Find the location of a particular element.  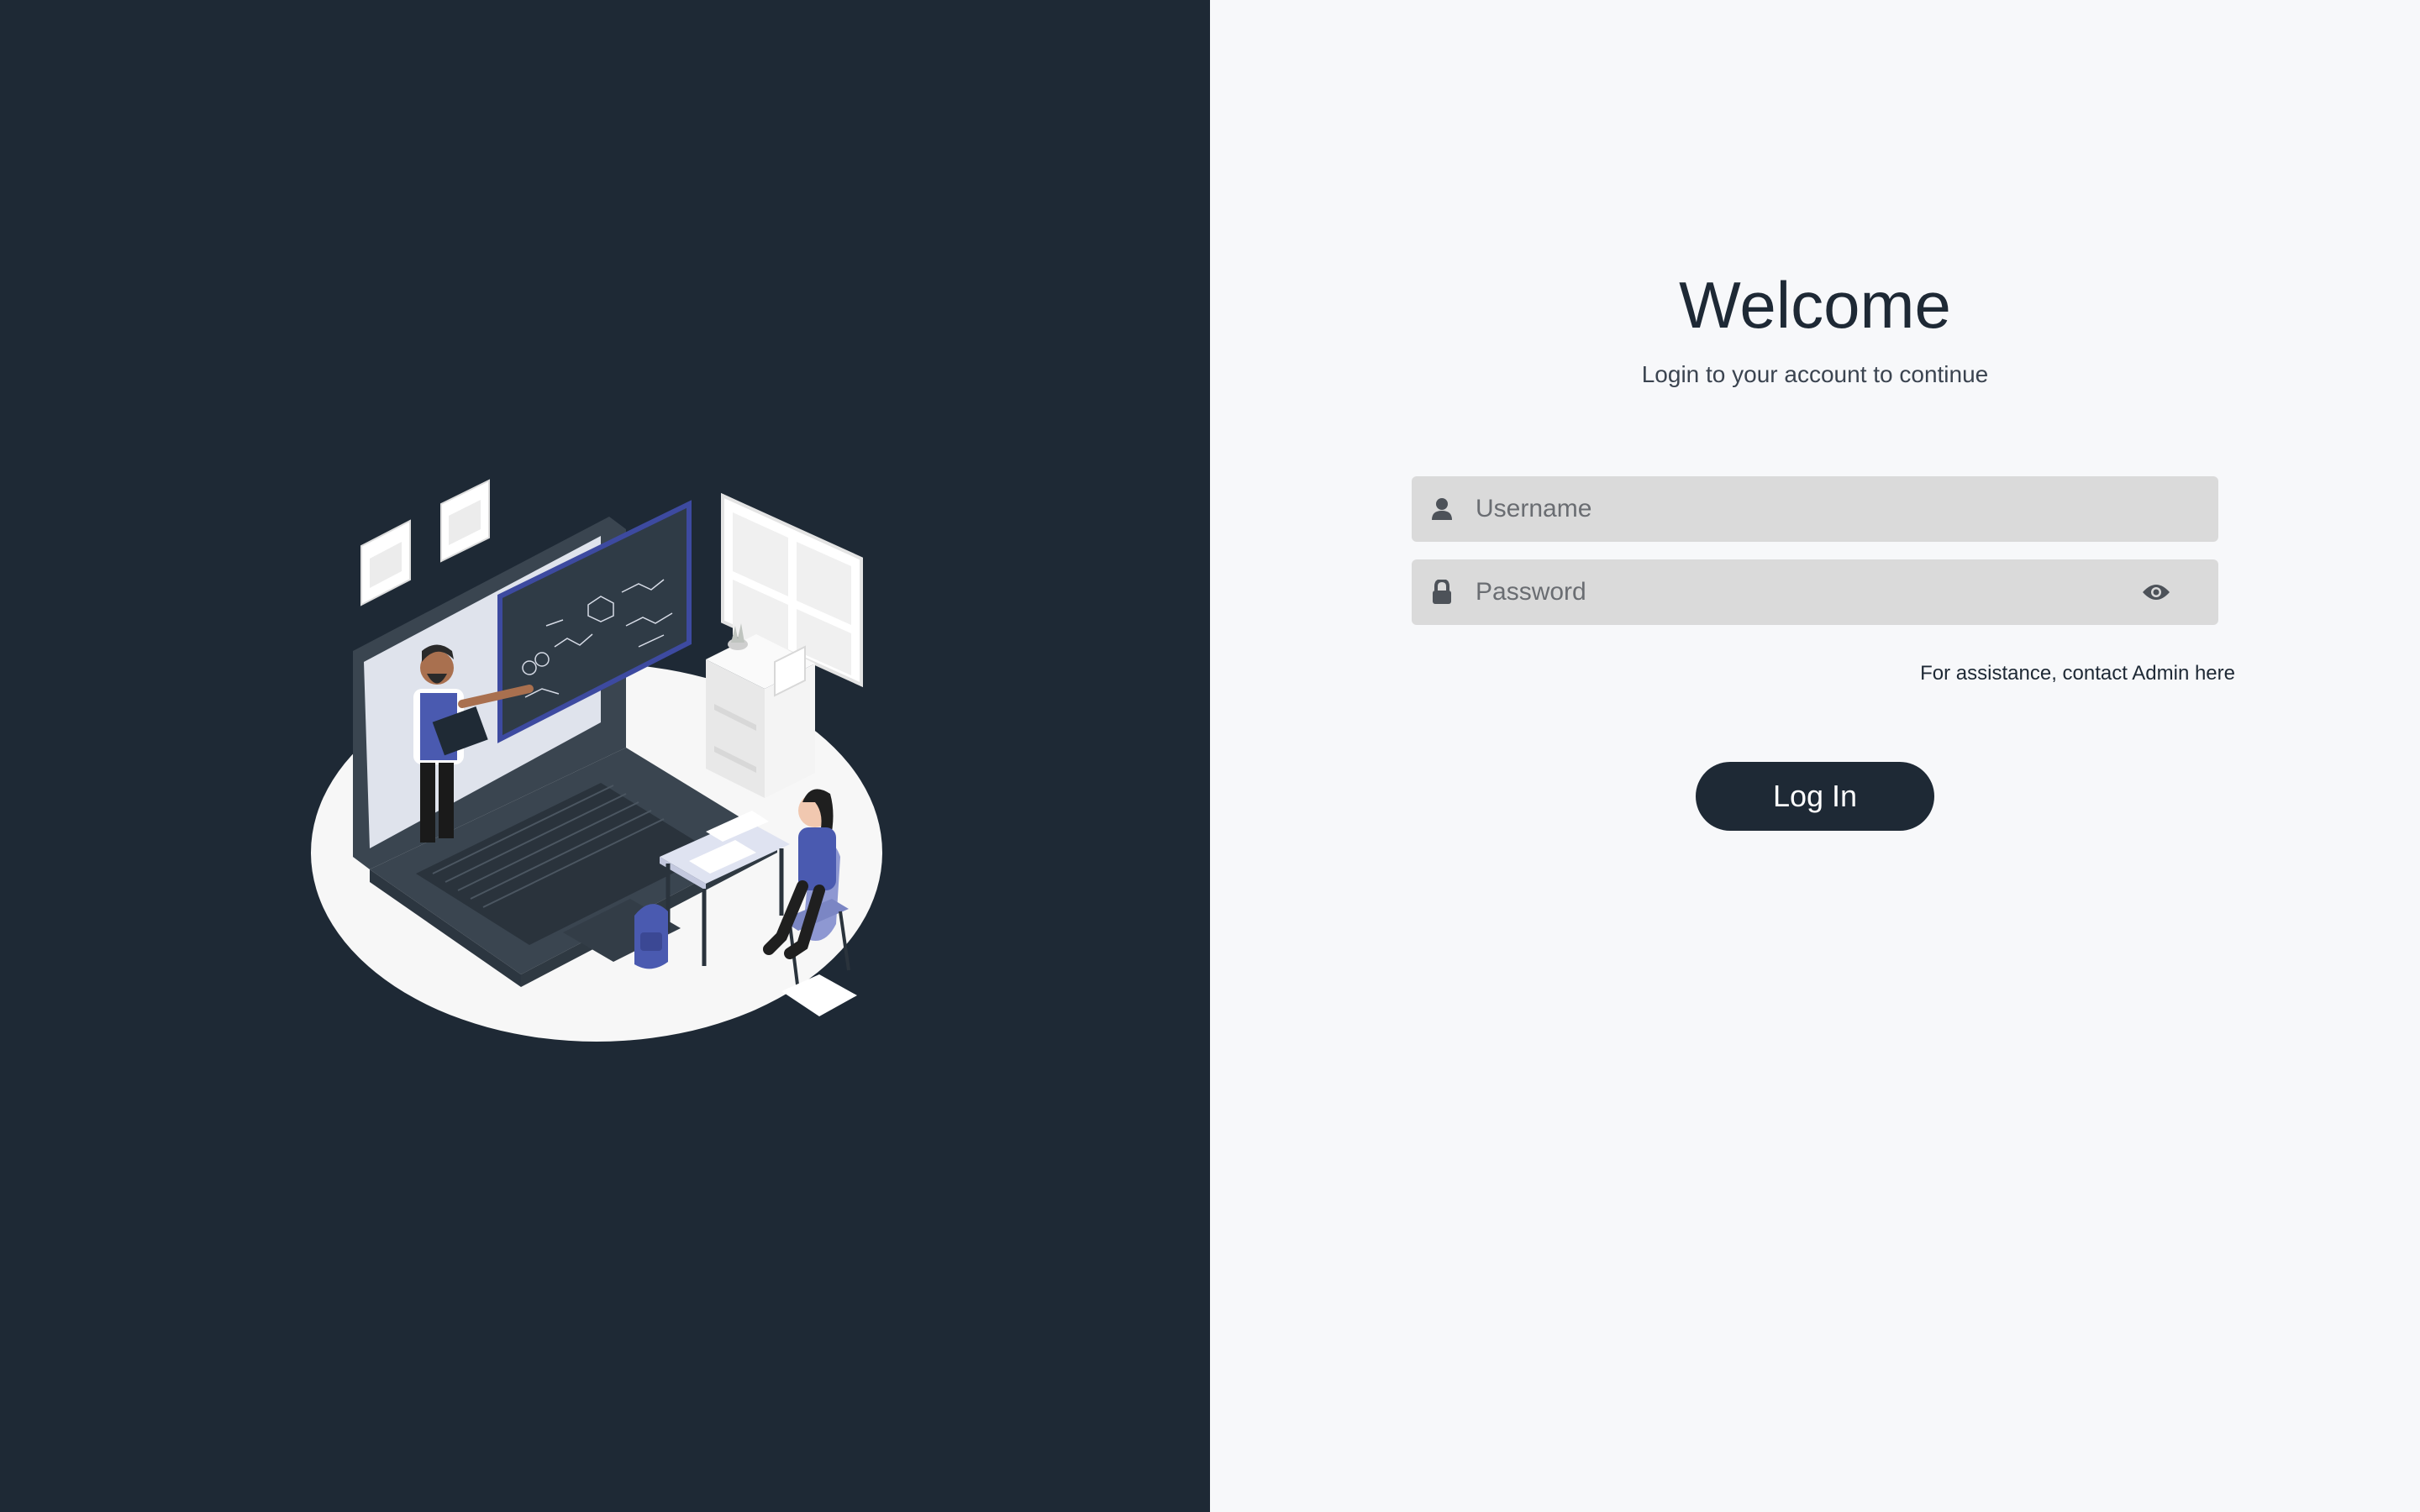

password-field is located at coordinates (1815, 592).